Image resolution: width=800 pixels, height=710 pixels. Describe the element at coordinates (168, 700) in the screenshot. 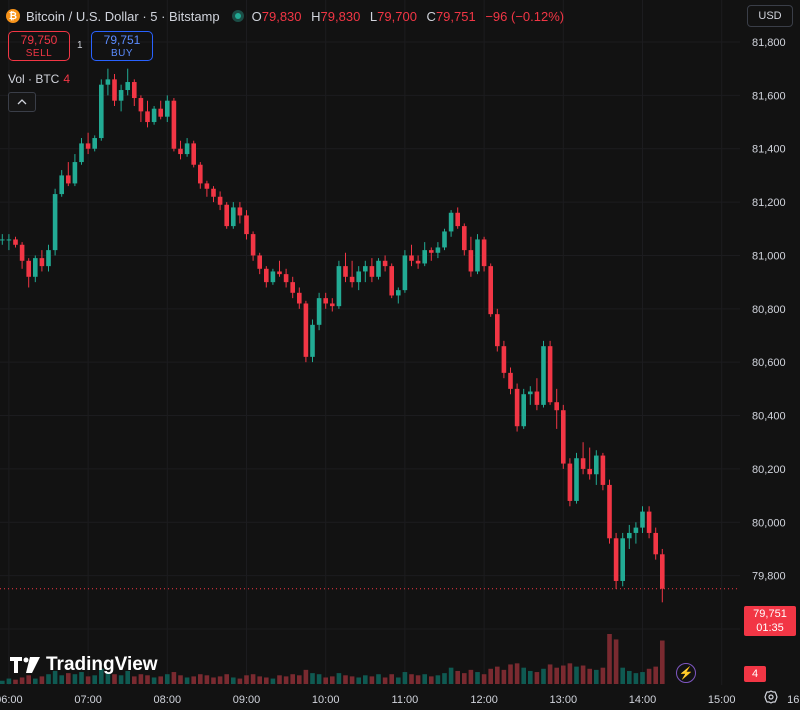

I see `time-tick-label: 08:00` at that location.